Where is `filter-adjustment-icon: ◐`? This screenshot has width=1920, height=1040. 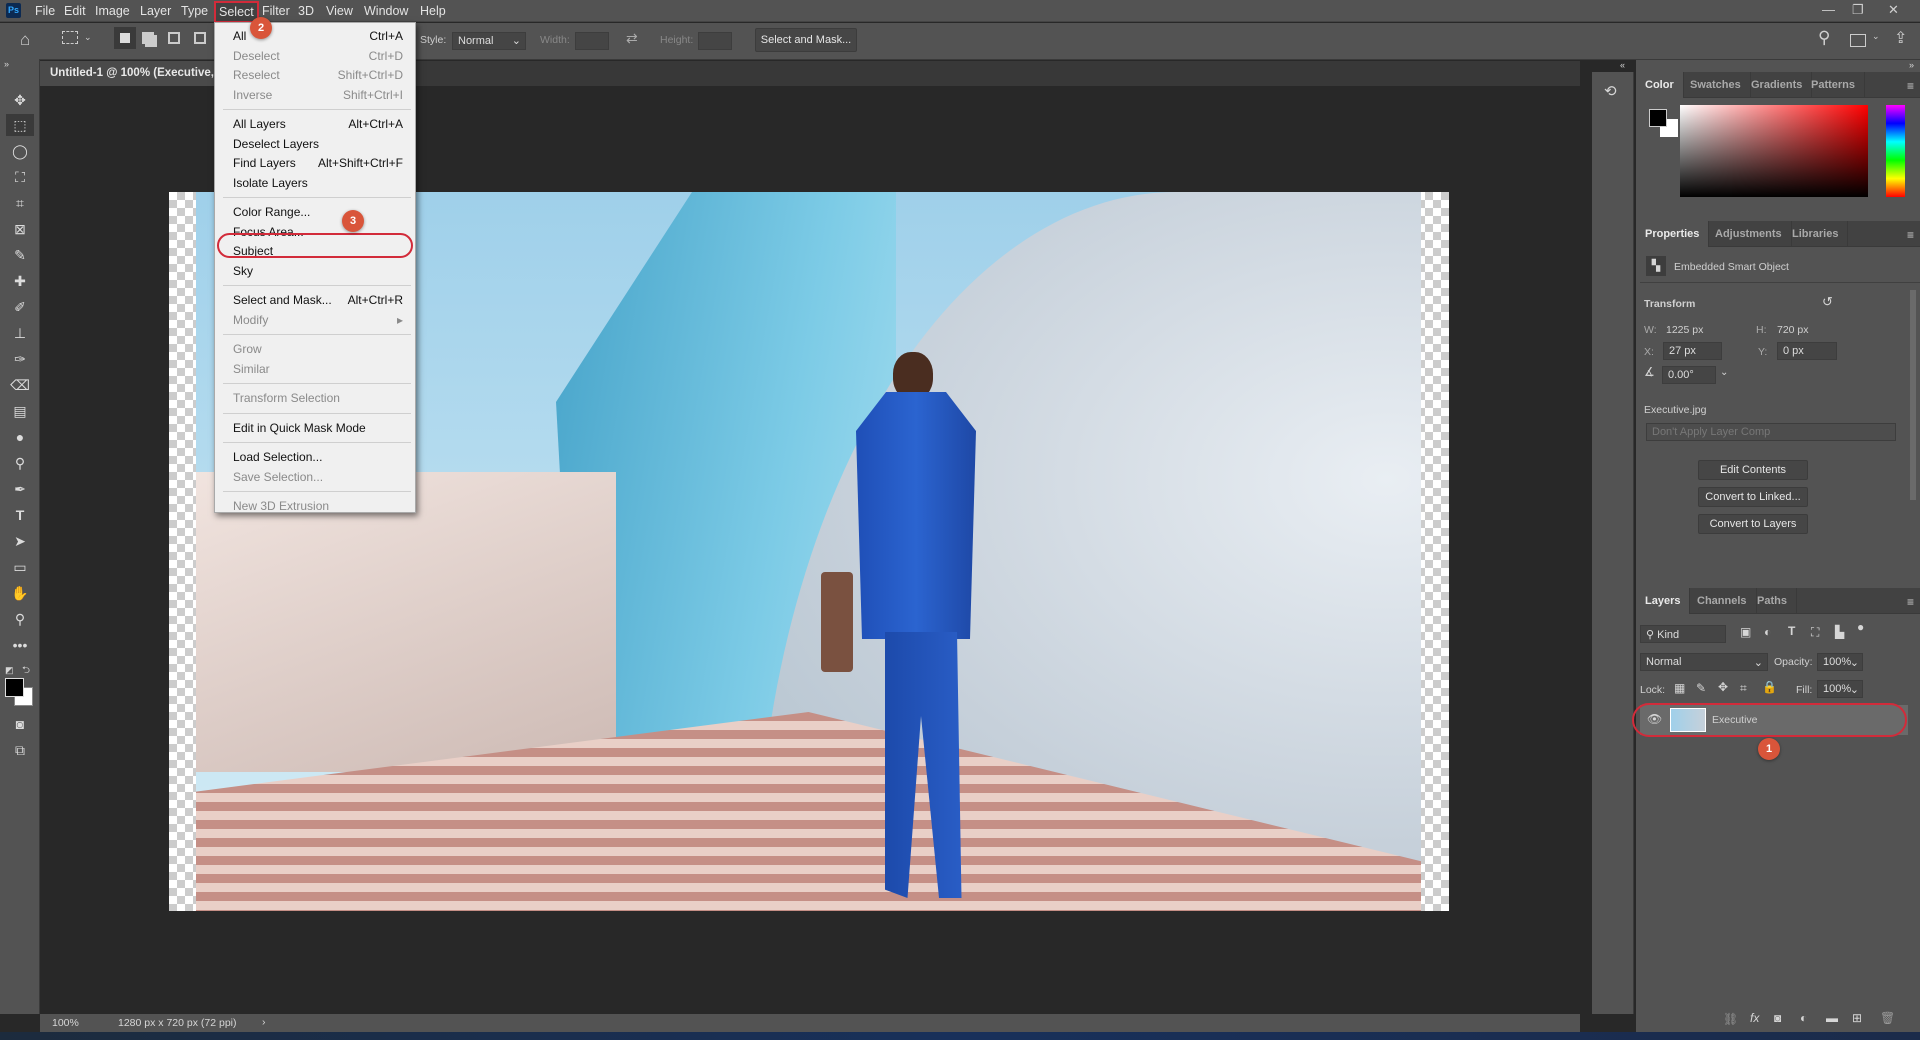 filter-adjustment-icon: ◐ is located at coordinates (1767, 632).